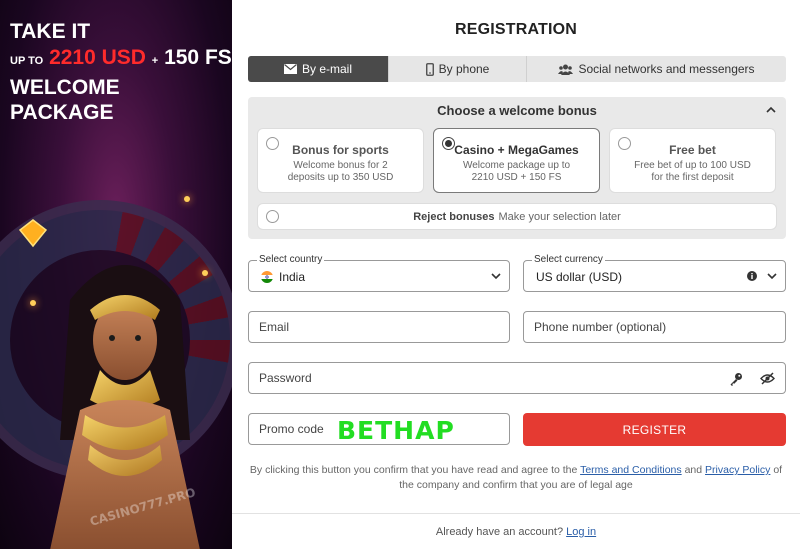 The width and height of the screenshot is (800, 549). Describe the element at coordinates (33, 233) in the screenshot. I see `gem-icon` at that location.